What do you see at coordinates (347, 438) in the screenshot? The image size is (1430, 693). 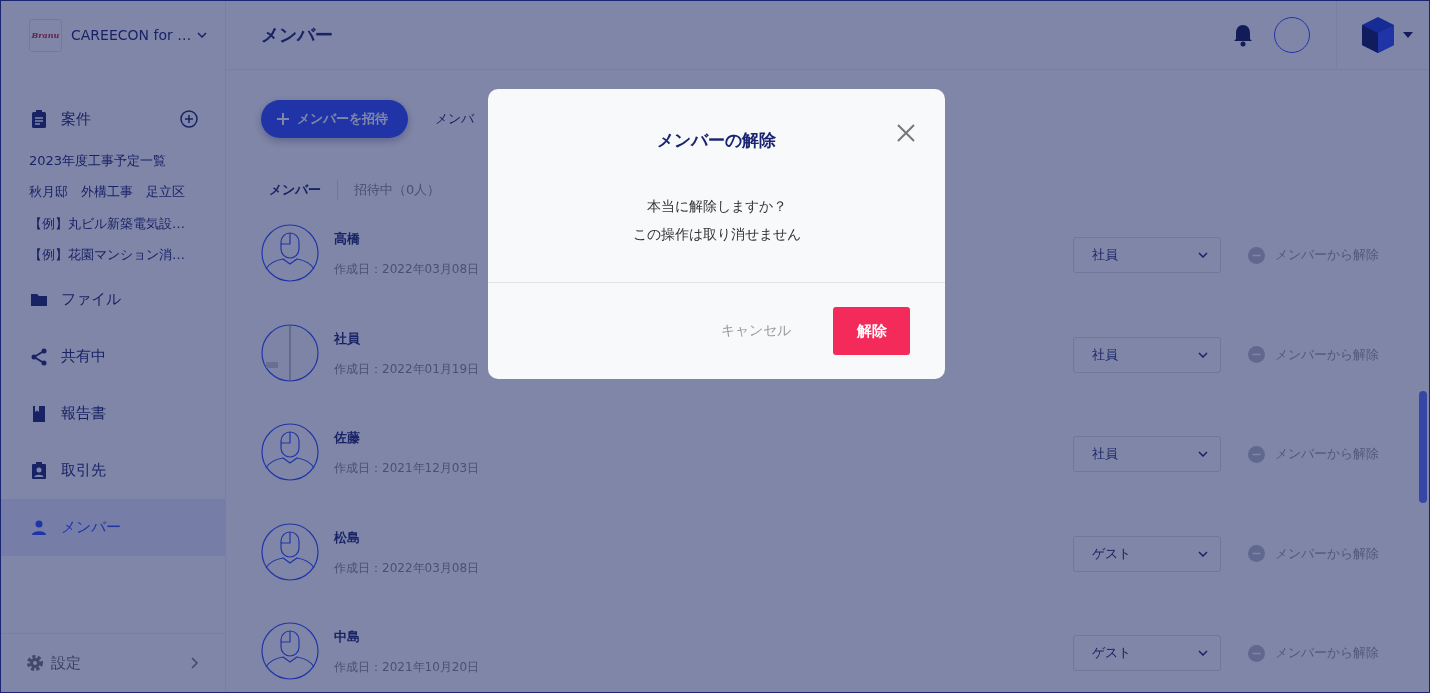 I see `member-name: 佐藤` at bounding box center [347, 438].